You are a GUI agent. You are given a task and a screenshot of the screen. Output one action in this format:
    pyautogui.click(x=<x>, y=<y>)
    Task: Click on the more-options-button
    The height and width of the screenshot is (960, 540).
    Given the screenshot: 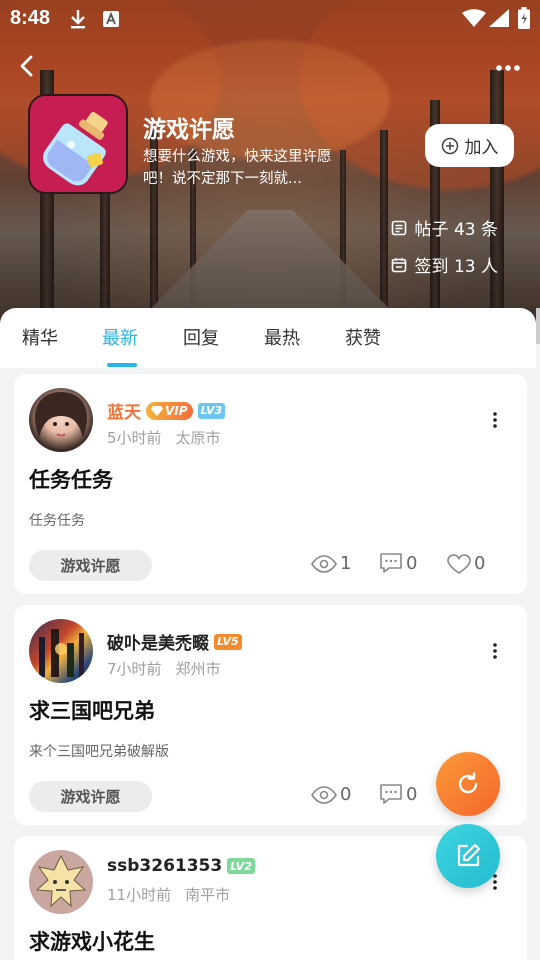 What is the action you would take?
    pyautogui.click(x=508, y=65)
    